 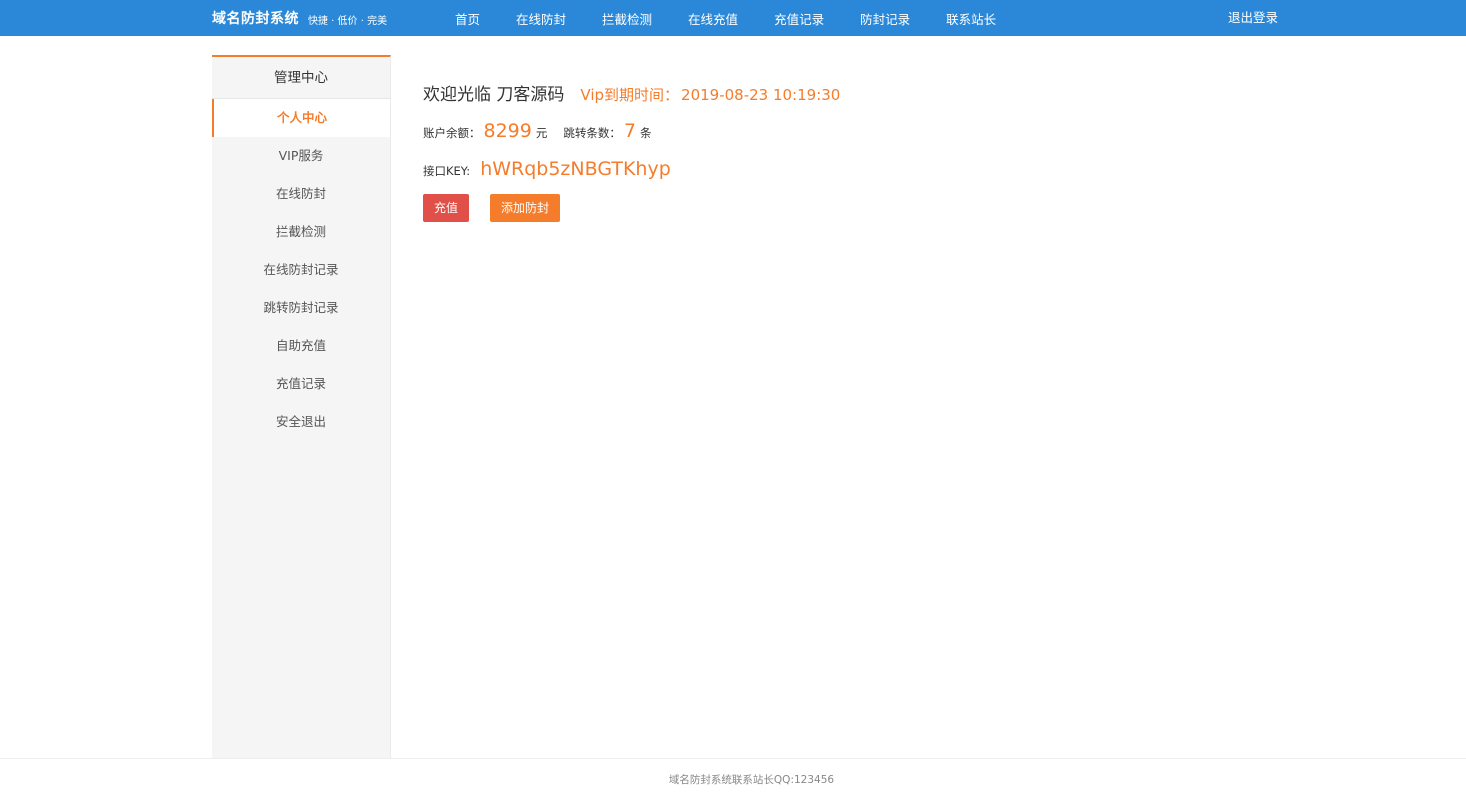 I want to click on nav-online-protect: 在线防封, so click(x=541, y=18).